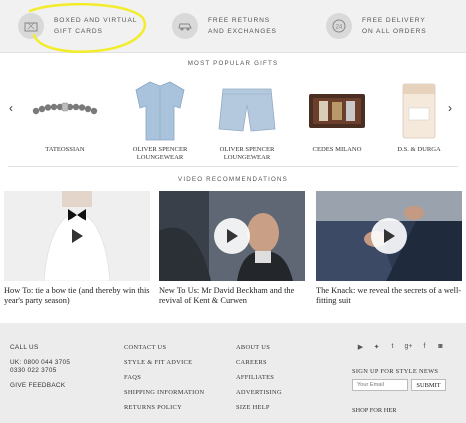  Describe the element at coordinates (259, 392) in the screenshot. I see `footer-link: ADVERTISING` at that location.